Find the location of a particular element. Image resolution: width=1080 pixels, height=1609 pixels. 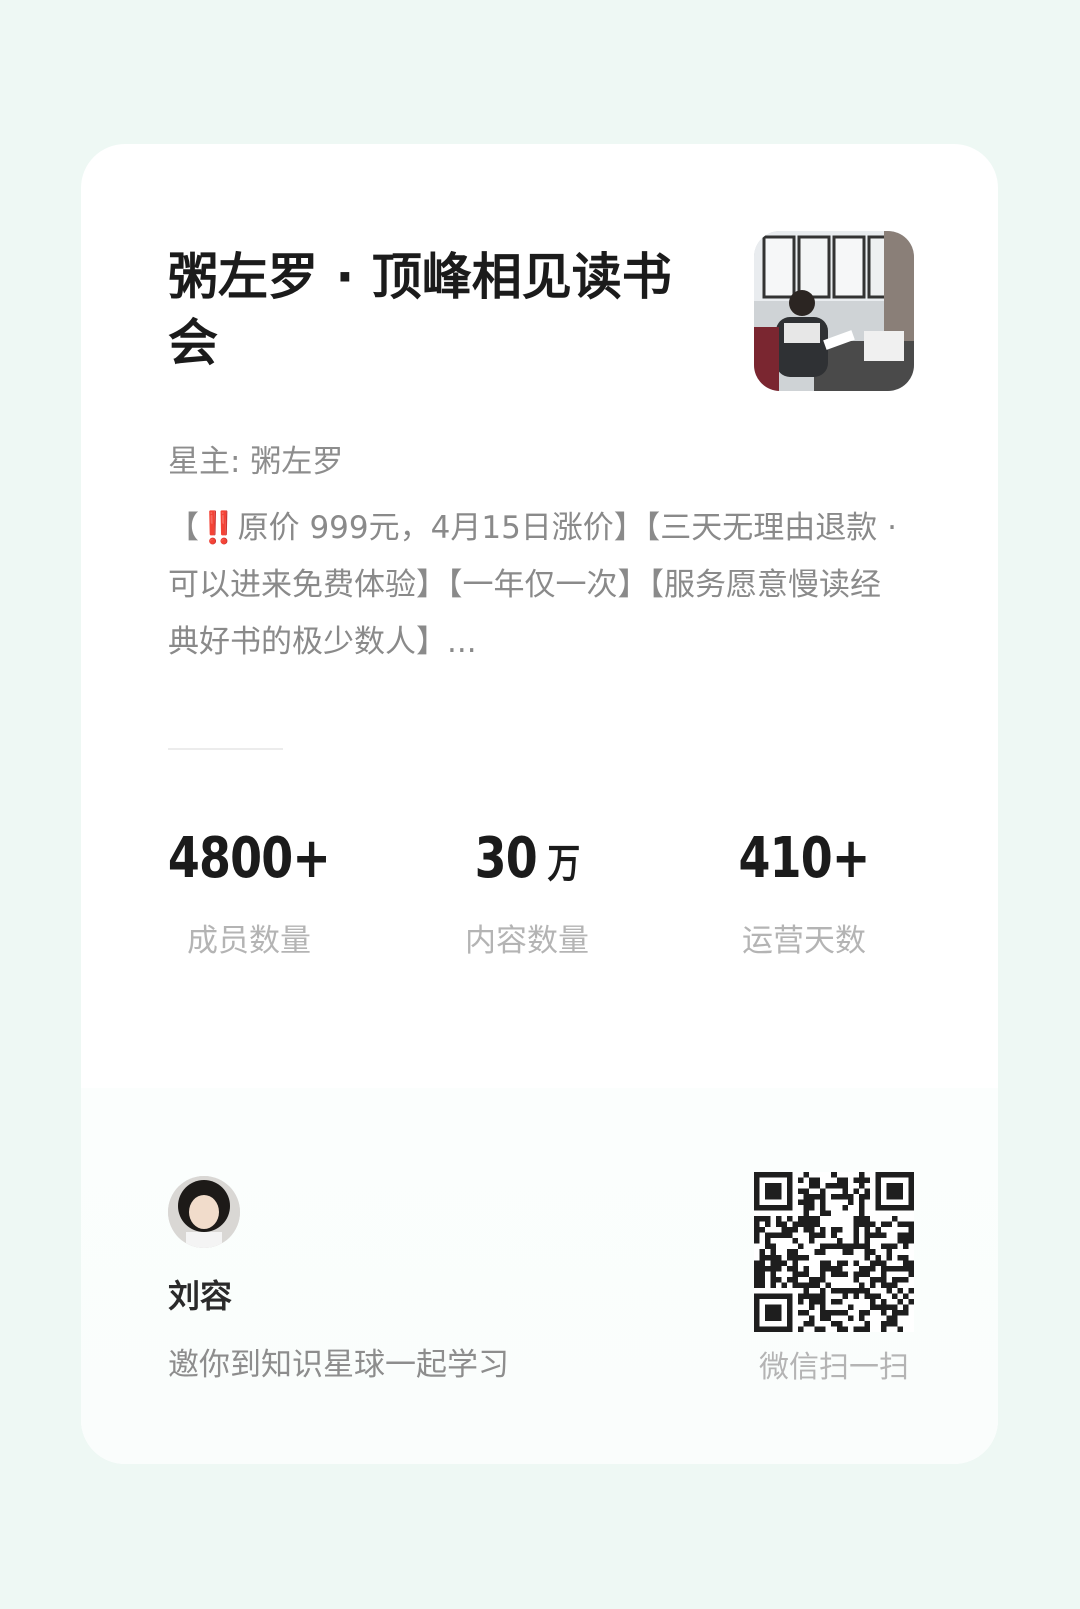

invite-message: 邀你到知识星球一起学习 is located at coordinates (338, 1365).